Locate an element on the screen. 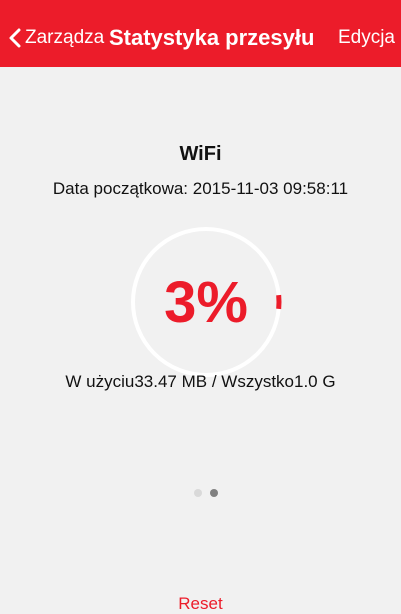  page-title: Statystyka przesyłu is located at coordinates (212, 37).